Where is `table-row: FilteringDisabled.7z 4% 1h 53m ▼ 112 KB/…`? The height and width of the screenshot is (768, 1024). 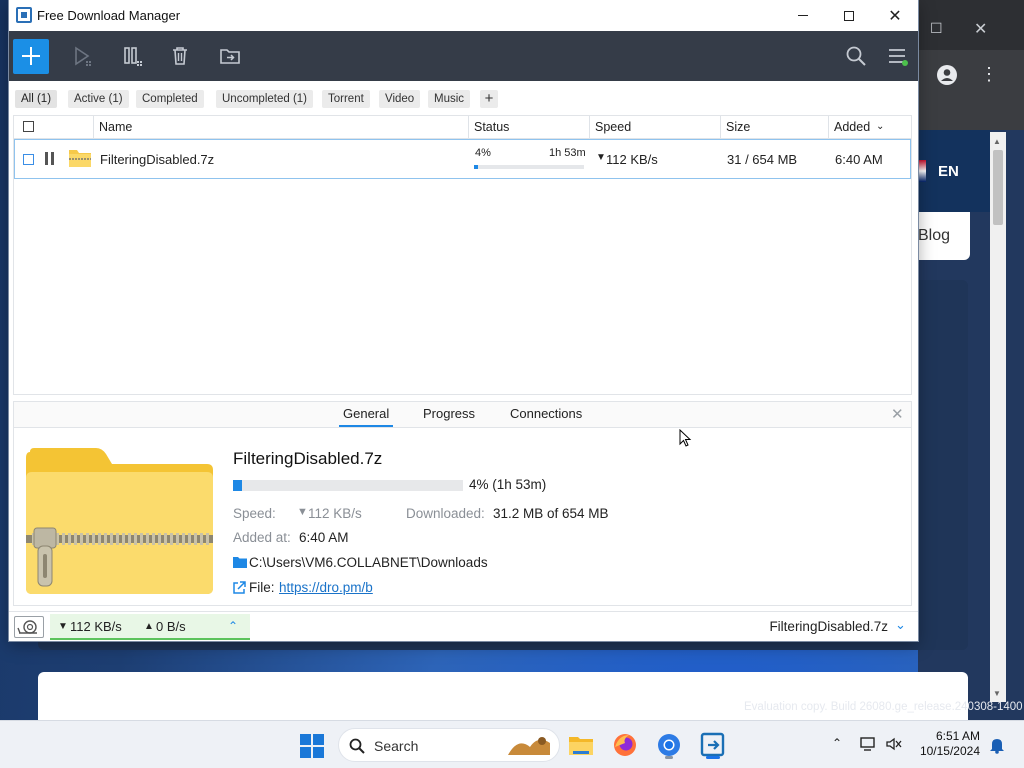
table-row: FilteringDisabled.7z 4% 1h 53m ▼ 112 KB/… is located at coordinates (462, 159).